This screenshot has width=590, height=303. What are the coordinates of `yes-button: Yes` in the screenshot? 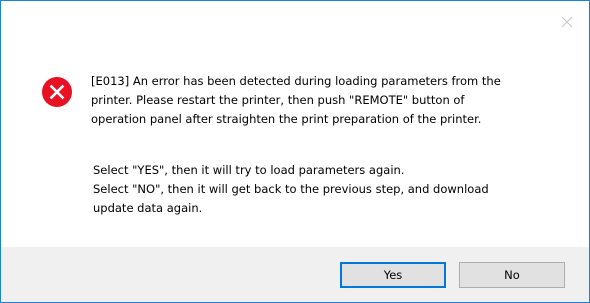 It's located at (393, 275).